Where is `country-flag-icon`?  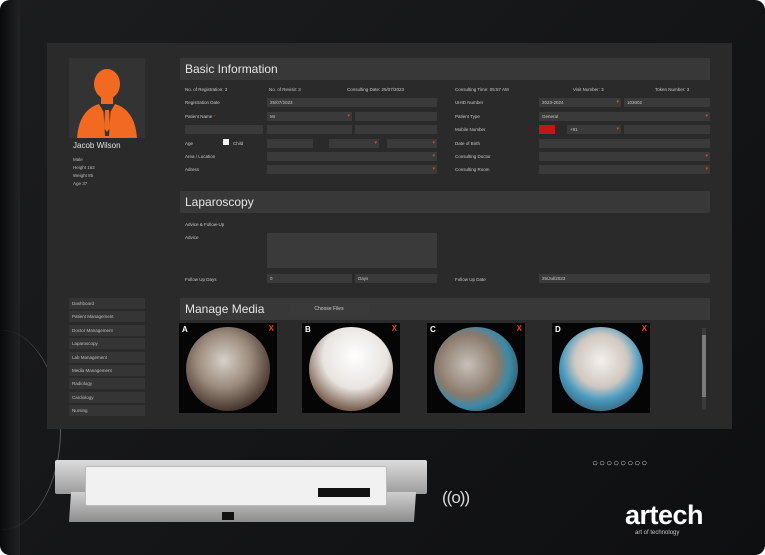
country-flag-icon is located at coordinates (547, 129).